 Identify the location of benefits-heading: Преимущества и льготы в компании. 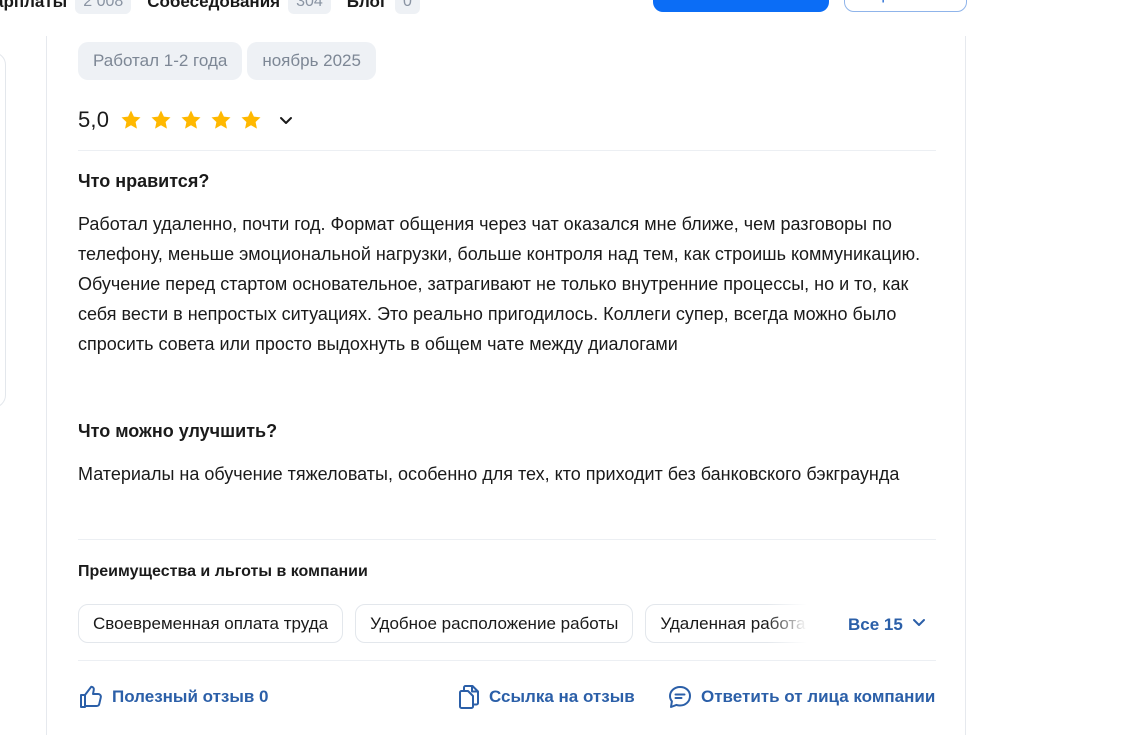
(223, 571).